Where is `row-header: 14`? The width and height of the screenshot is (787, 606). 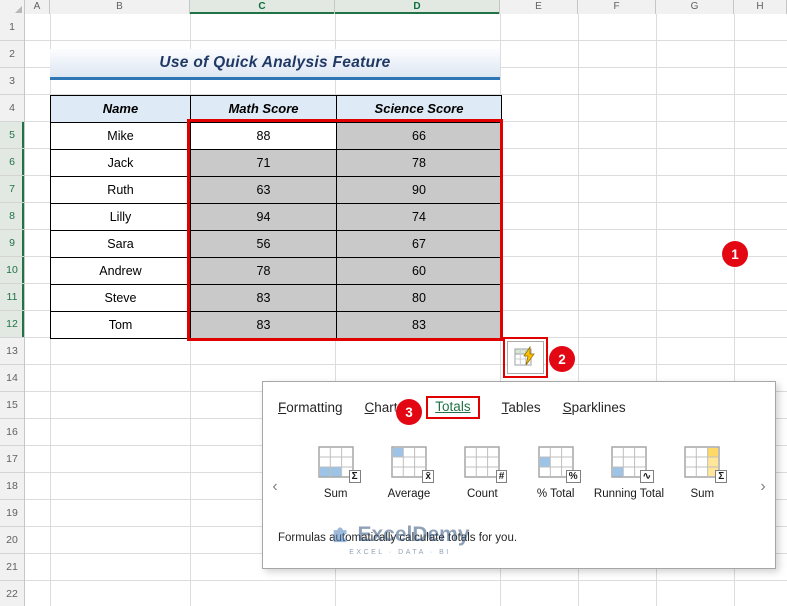
row-header: 14 is located at coordinates (12, 378).